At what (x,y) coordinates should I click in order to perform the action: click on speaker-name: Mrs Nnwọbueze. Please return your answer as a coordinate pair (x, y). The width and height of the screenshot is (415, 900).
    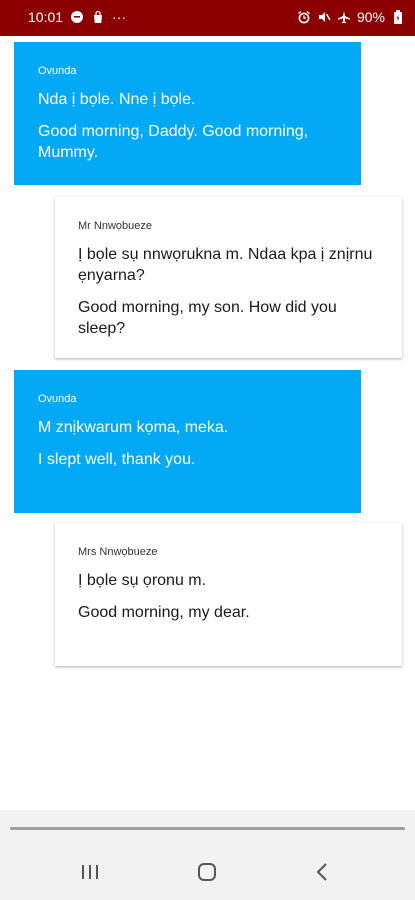
    Looking at the image, I should click on (118, 552).